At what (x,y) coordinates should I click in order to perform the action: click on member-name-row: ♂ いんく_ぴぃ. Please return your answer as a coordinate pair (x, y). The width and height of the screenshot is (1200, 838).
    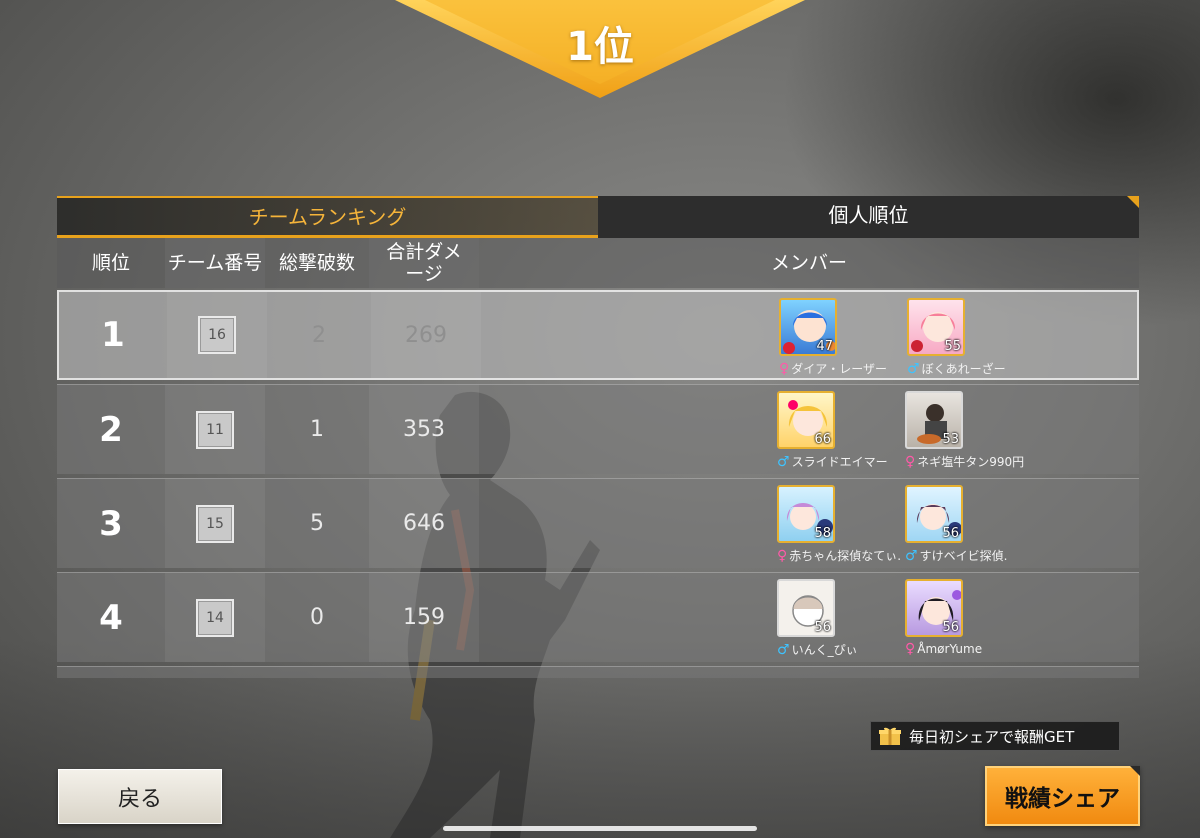
    Looking at the image, I should click on (847, 649).